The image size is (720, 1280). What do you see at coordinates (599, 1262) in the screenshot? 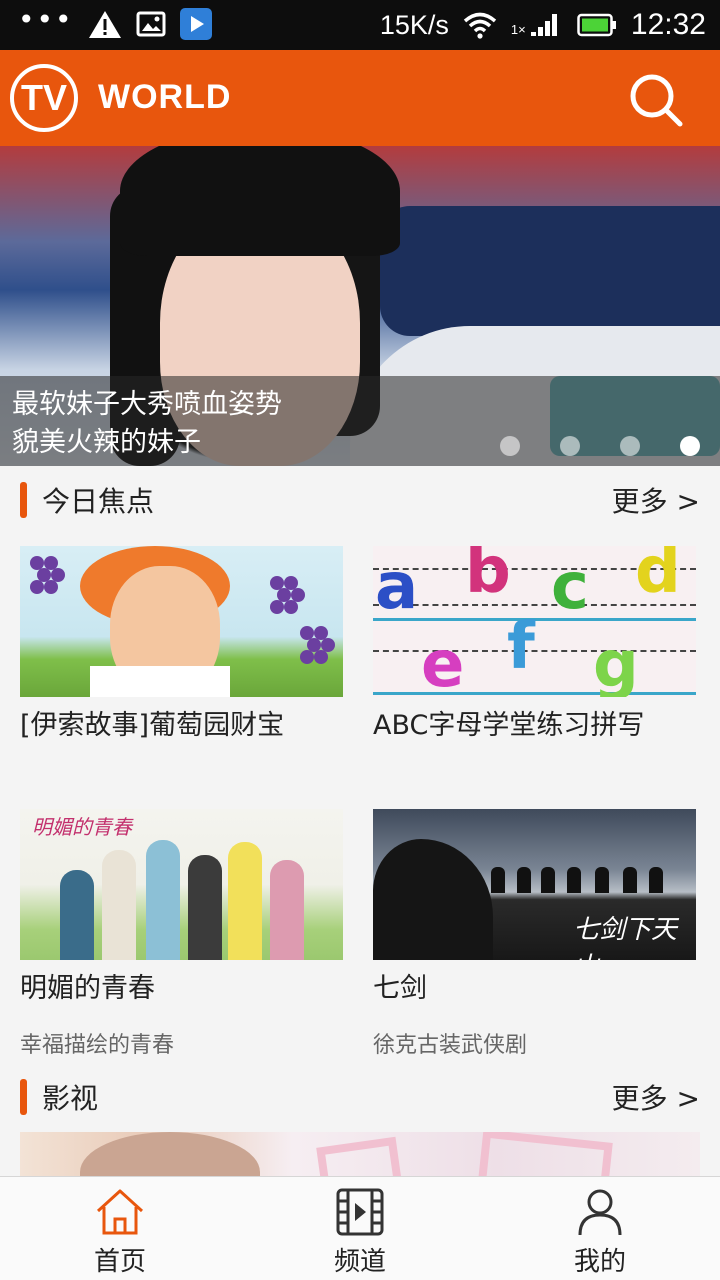
I see `nav-label: 我的` at bounding box center [599, 1262].